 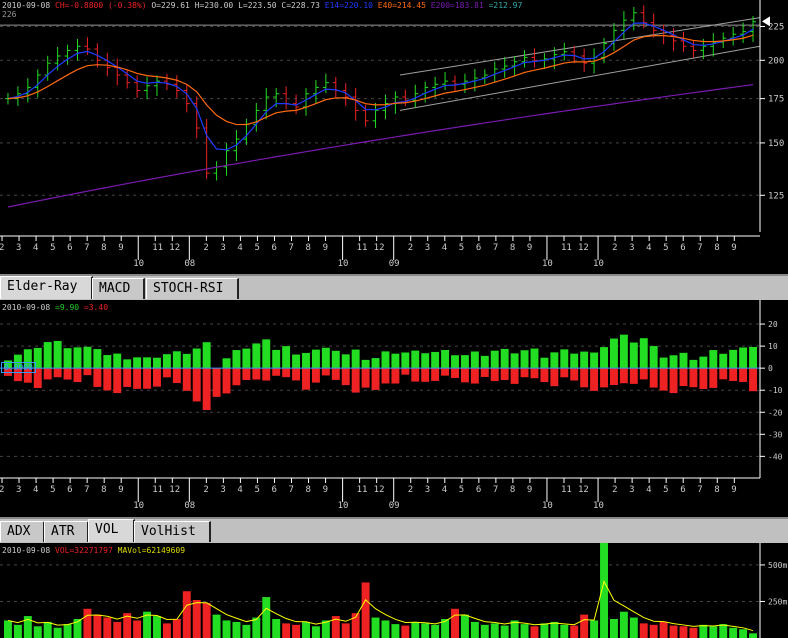 What do you see at coordinates (777, 601) in the screenshot?
I see `volume-tick-label: 250m` at bounding box center [777, 601].